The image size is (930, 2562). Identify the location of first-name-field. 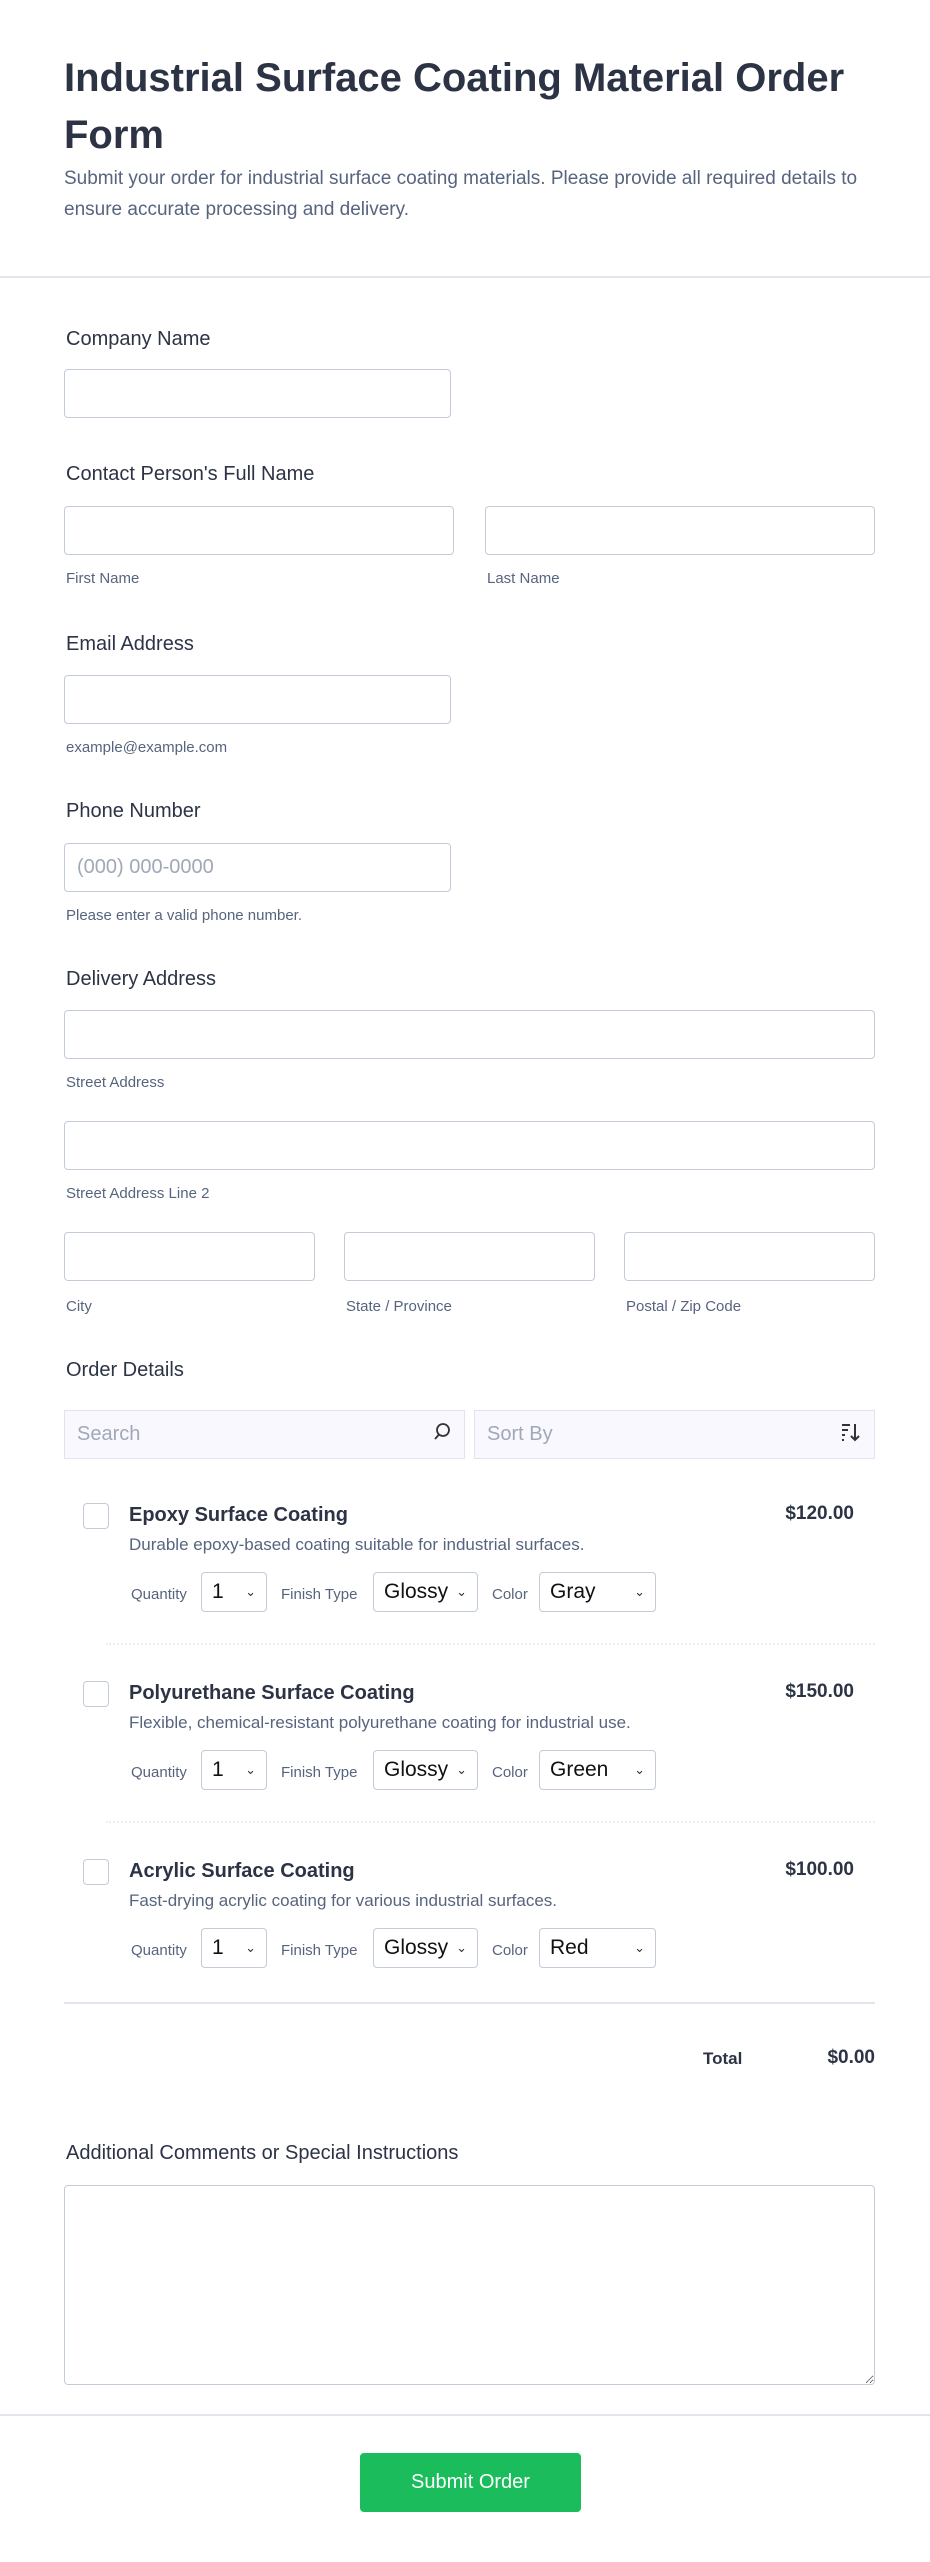
(259, 530).